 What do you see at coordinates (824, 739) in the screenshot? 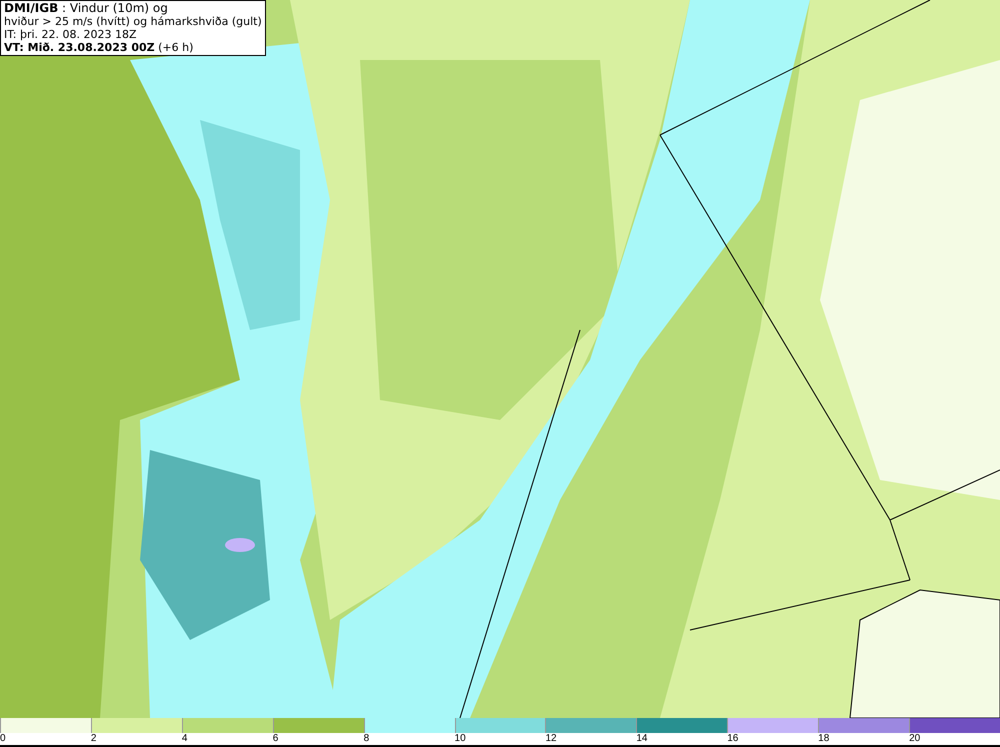
I see `tick-label: 18` at bounding box center [824, 739].